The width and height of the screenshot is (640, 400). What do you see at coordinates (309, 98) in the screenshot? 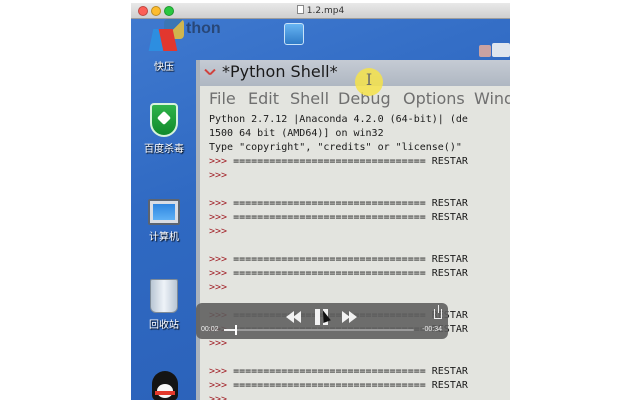
I see `menu-shell: Shell` at bounding box center [309, 98].